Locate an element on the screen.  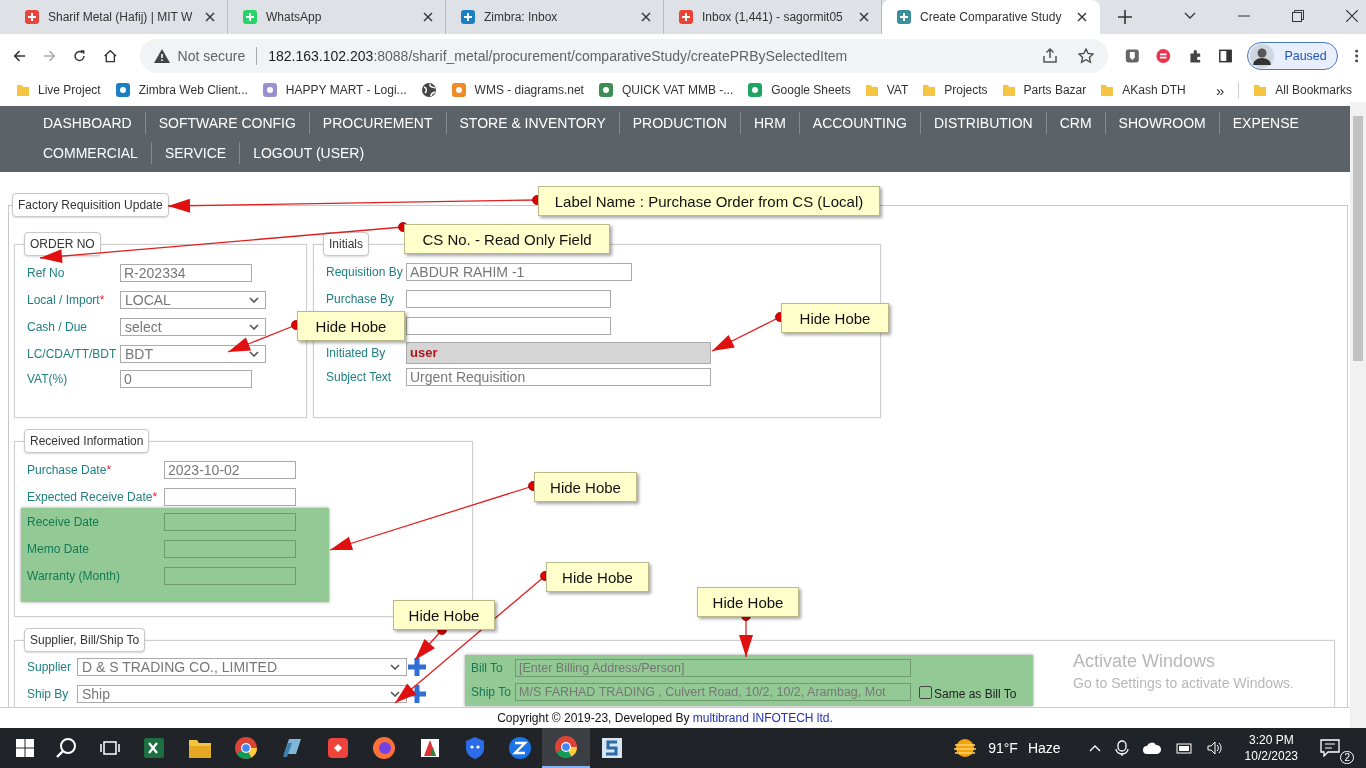
field-label: Requisition By is located at coordinates (365, 271).